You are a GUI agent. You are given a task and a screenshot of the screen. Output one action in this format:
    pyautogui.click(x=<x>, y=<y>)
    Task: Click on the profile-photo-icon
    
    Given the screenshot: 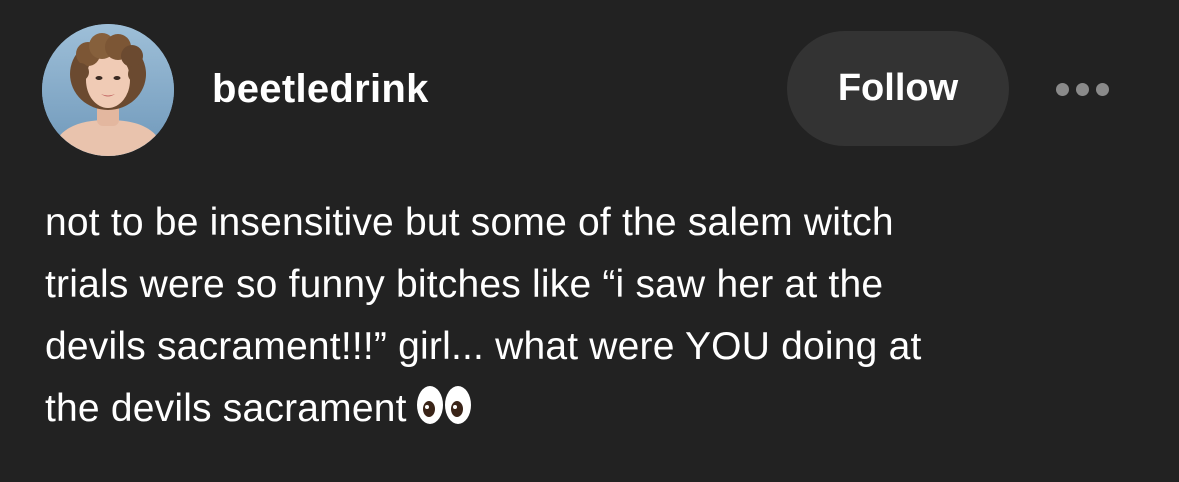 What is the action you would take?
    pyautogui.click(x=108, y=90)
    